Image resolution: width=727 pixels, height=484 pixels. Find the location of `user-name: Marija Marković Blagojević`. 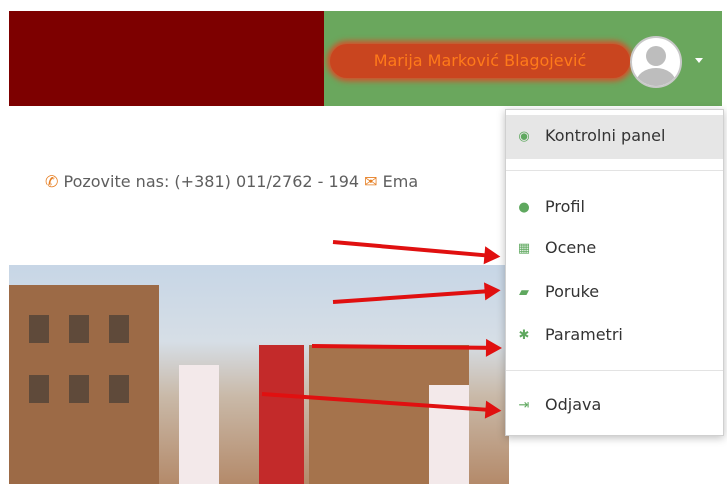

user-name: Marija Marković Blagojević is located at coordinates (480, 61).